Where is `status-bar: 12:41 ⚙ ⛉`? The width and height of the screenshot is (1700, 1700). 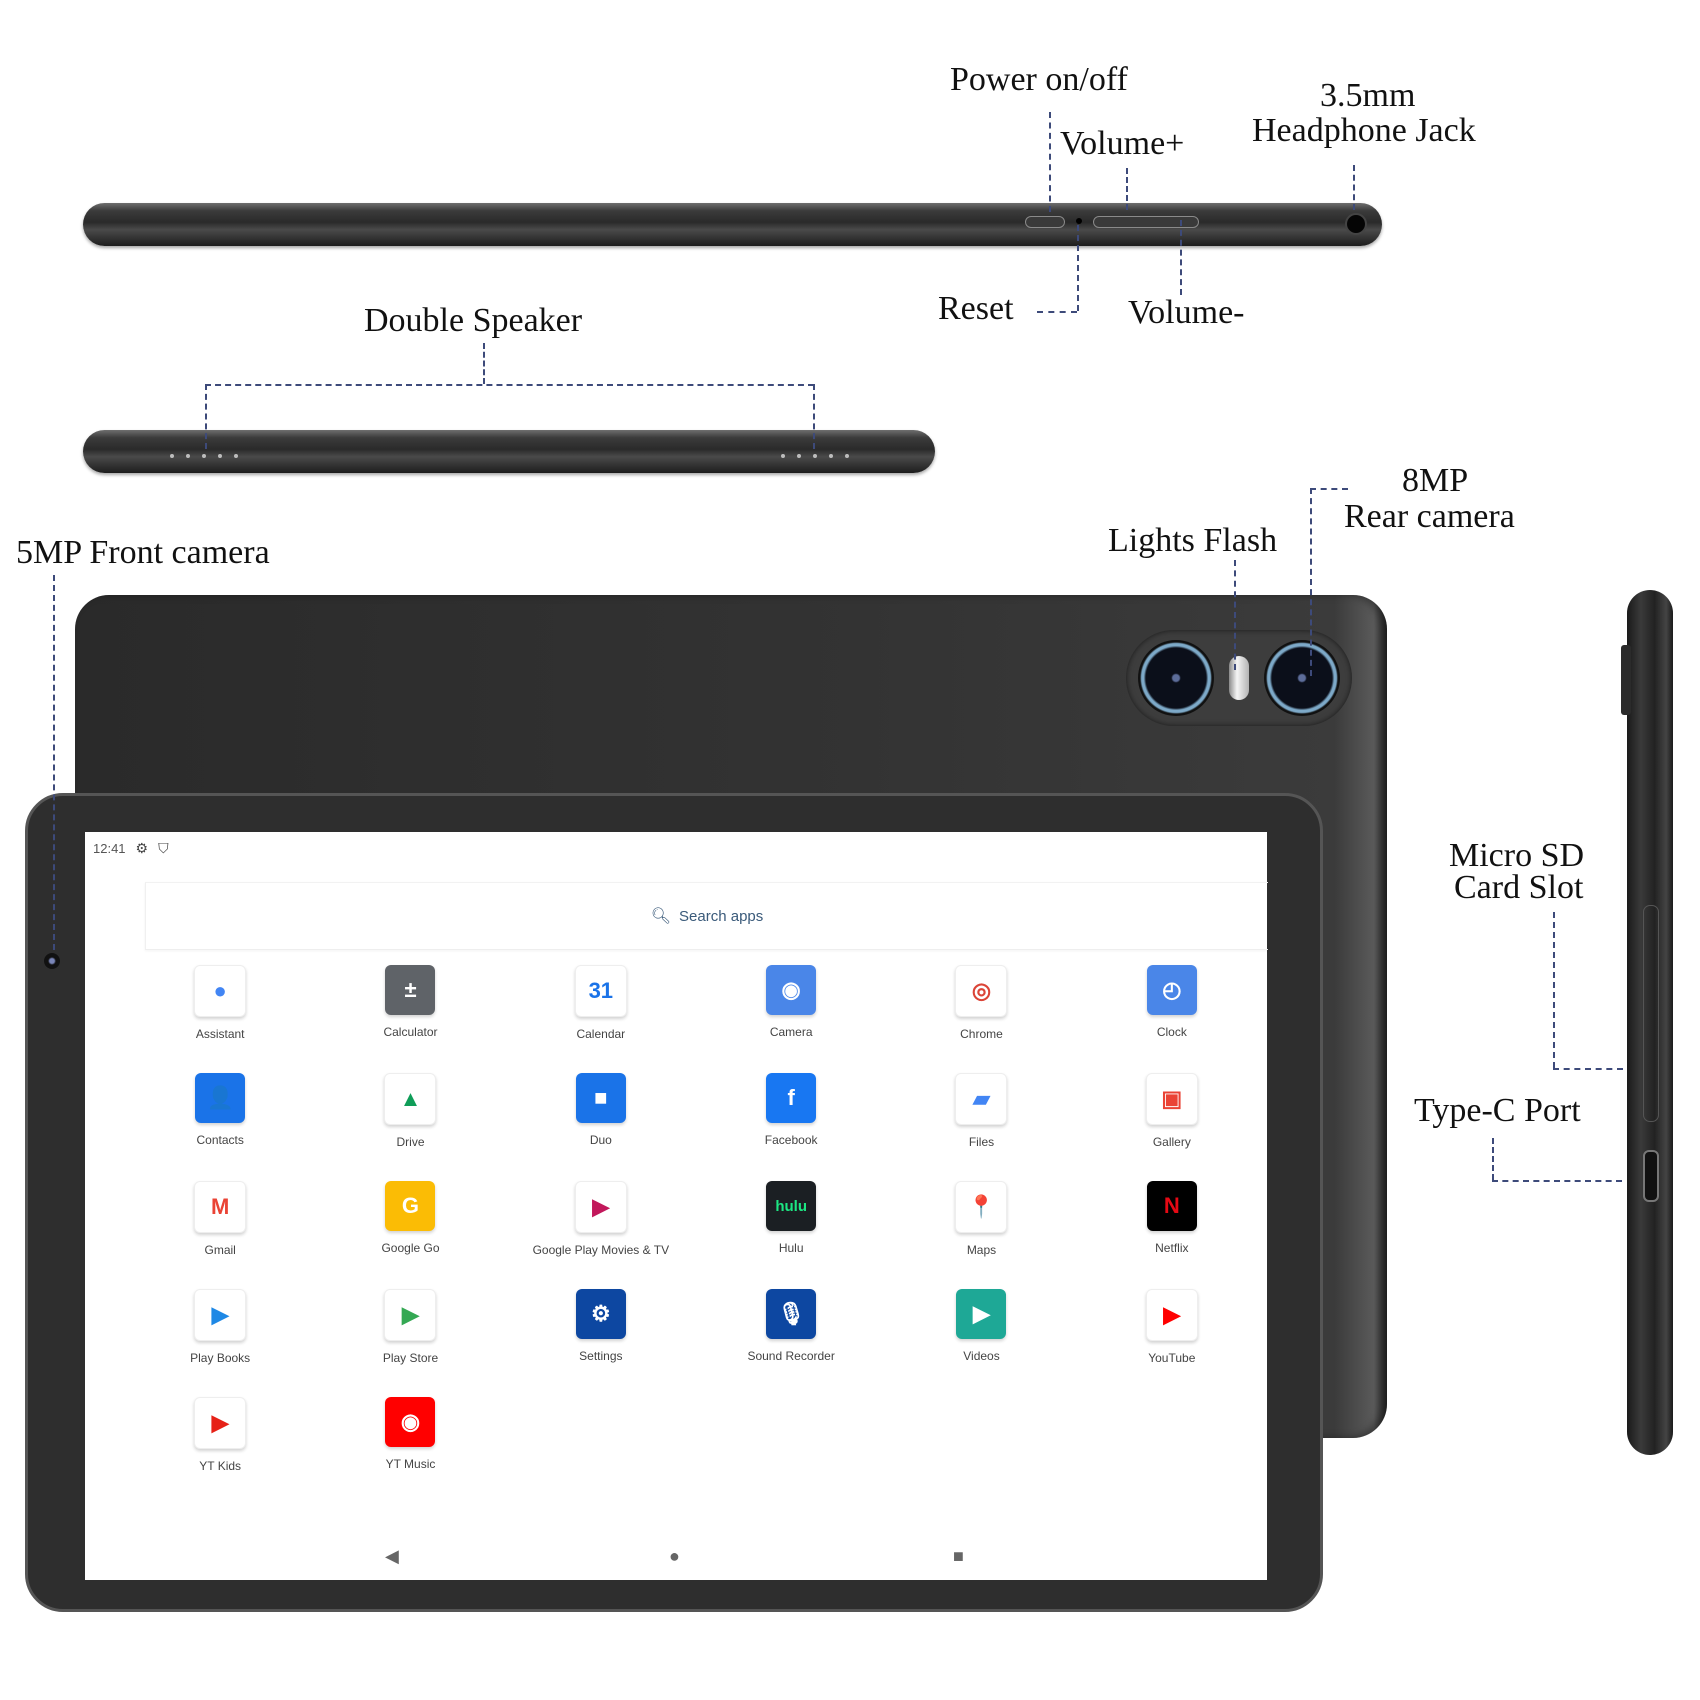
status-bar: 12:41 ⚙ ⛉ is located at coordinates (131, 848).